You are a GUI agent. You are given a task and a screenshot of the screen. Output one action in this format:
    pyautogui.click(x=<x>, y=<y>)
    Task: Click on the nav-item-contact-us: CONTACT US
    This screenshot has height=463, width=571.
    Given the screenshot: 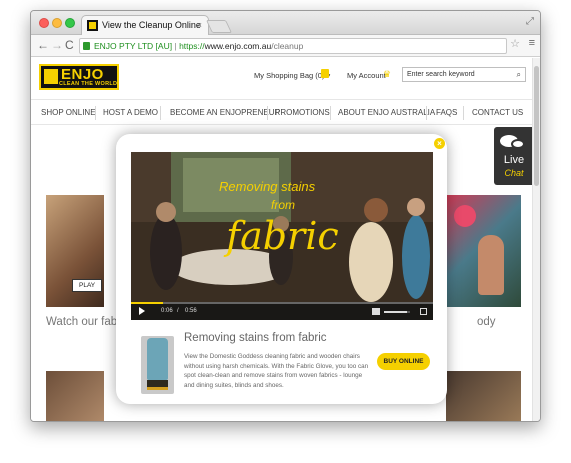 What is the action you would take?
    pyautogui.click(x=497, y=112)
    